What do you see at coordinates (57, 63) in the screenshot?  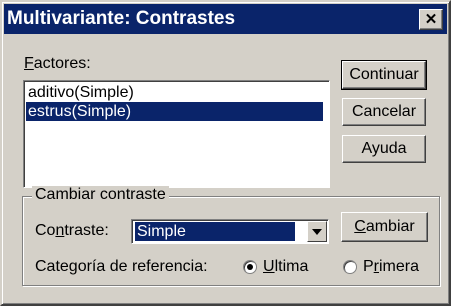 I see `factors-label: Factores:` at bounding box center [57, 63].